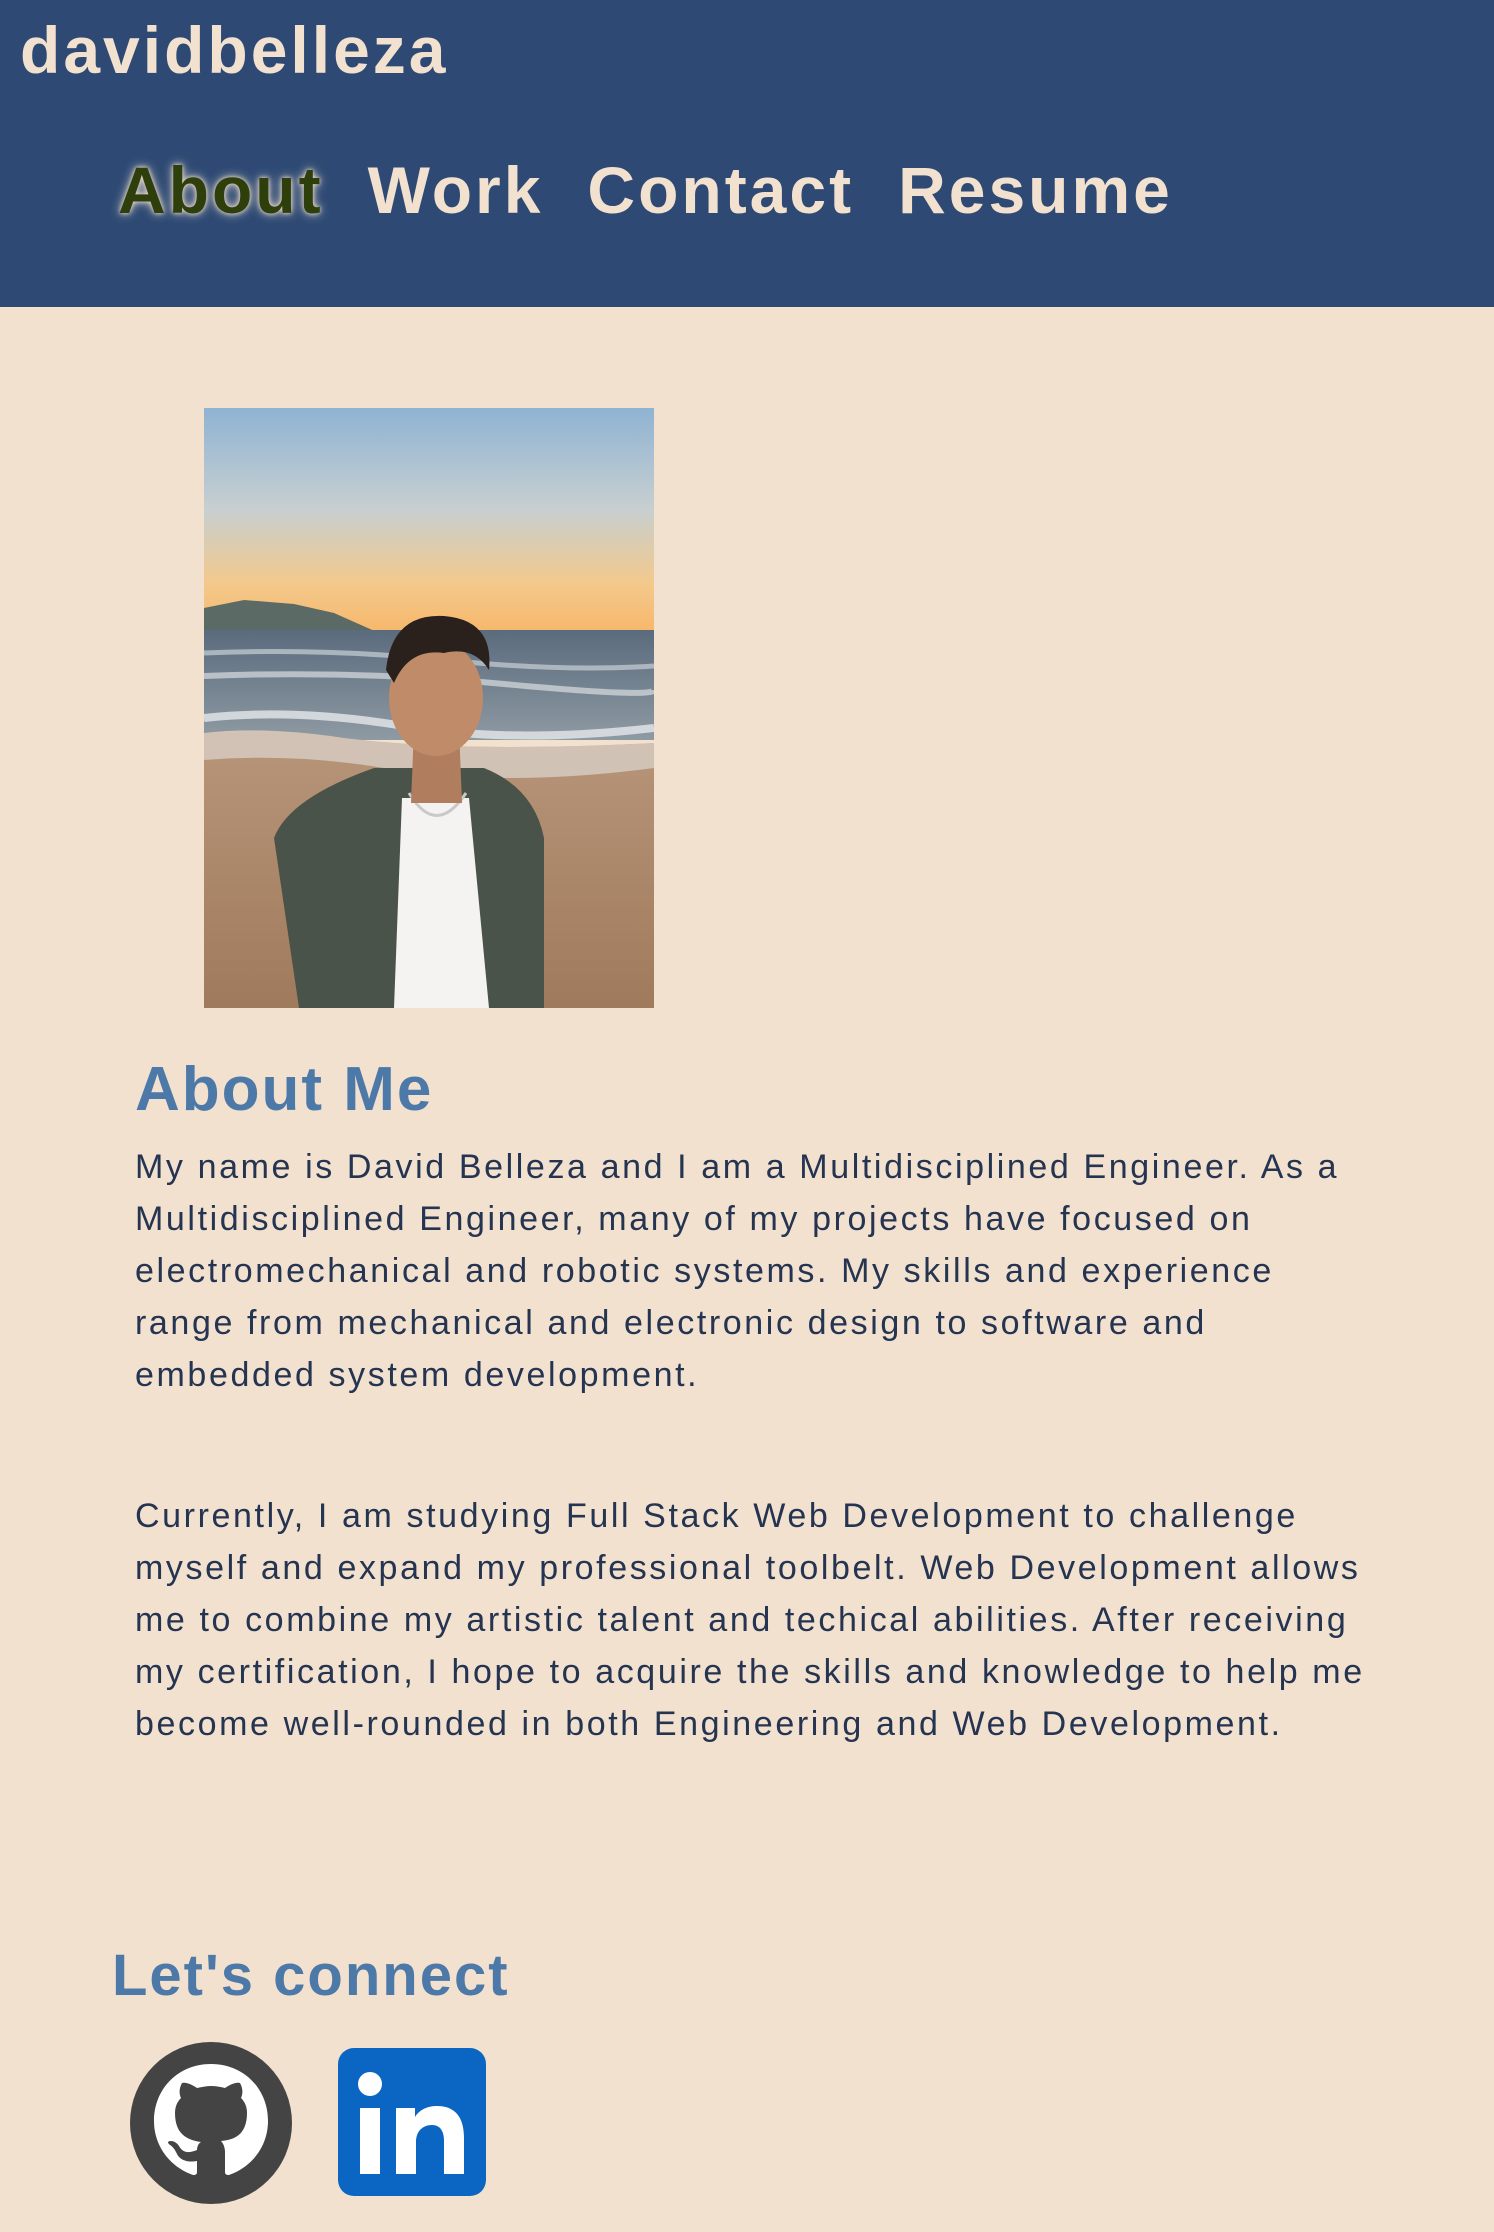  I want to click on site-header: davidbelleza About Work Contact Resume, so click(747, 153).